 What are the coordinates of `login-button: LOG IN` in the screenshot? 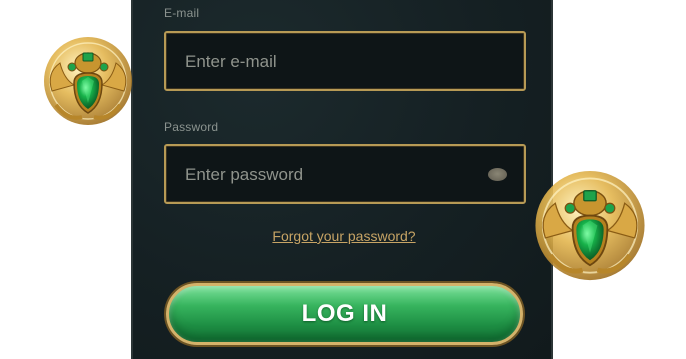 It's located at (344, 314).